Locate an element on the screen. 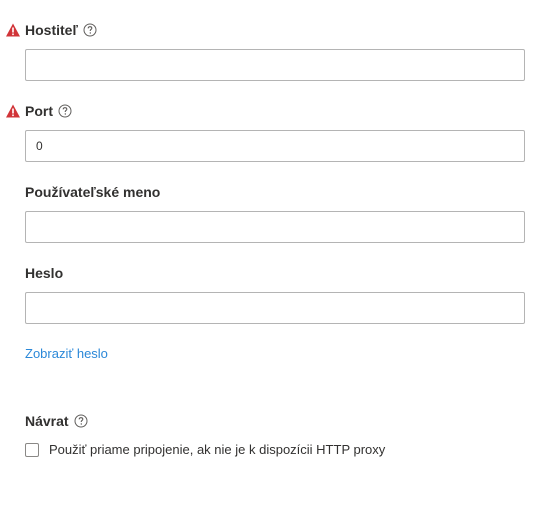  port-label-row: Port is located at coordinates (48, 111).